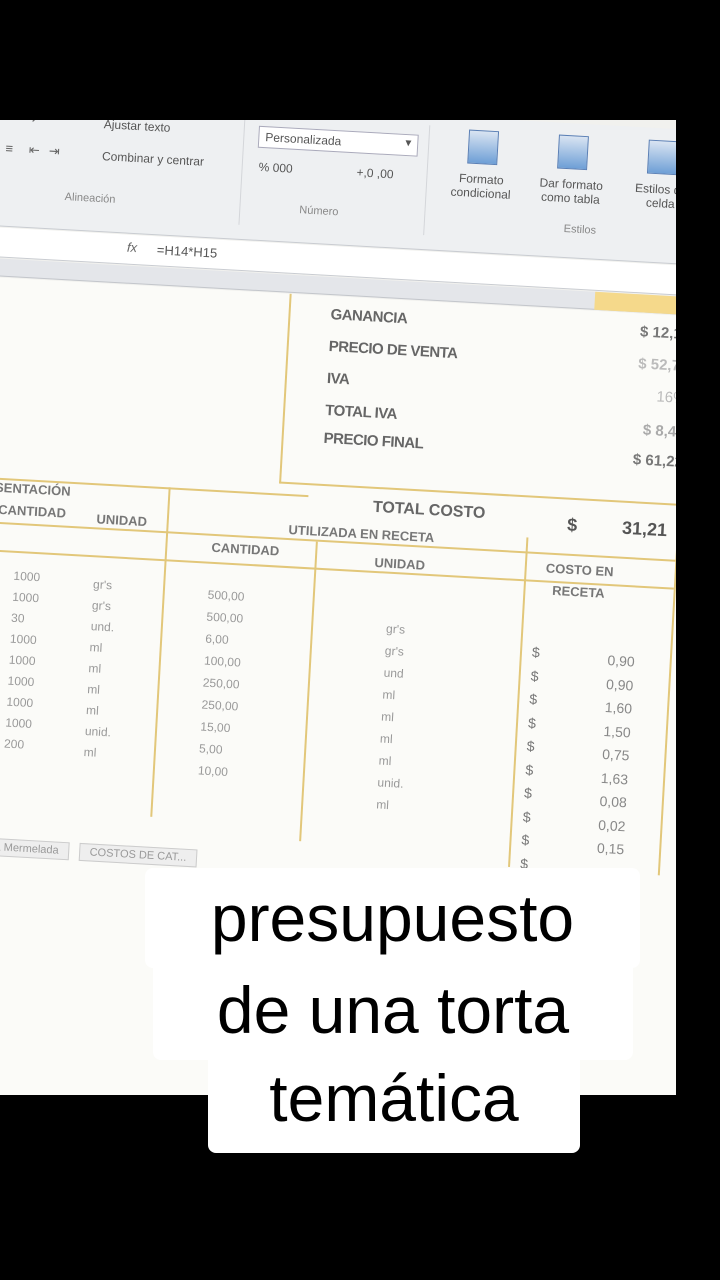 The image size is (720, 1280). Describe the element at coordinates (215, 727) in the screenshot. I see `table-cell: 15,00` at that location.